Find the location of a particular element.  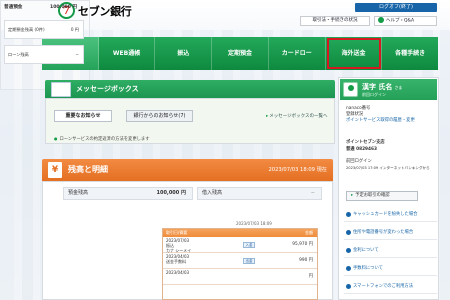

fixed-deposit-row: 定期預金残高 (0件) 0 円 is located at coordinates (44, 29).